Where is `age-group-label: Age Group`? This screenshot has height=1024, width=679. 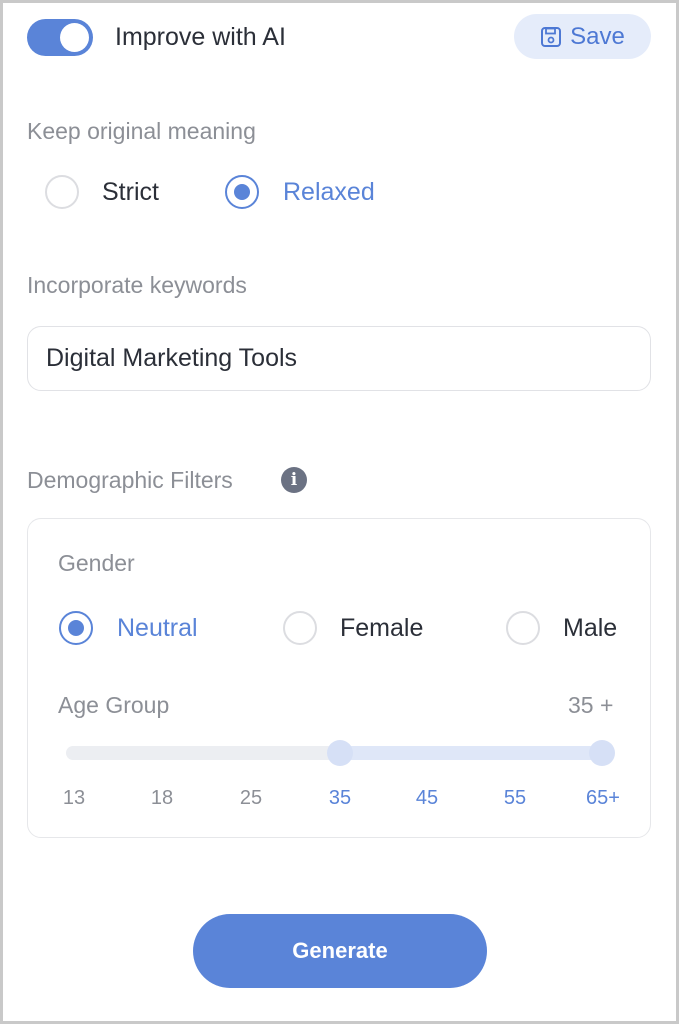 age-group-label: Age Group is located at coordinates (114, 705).